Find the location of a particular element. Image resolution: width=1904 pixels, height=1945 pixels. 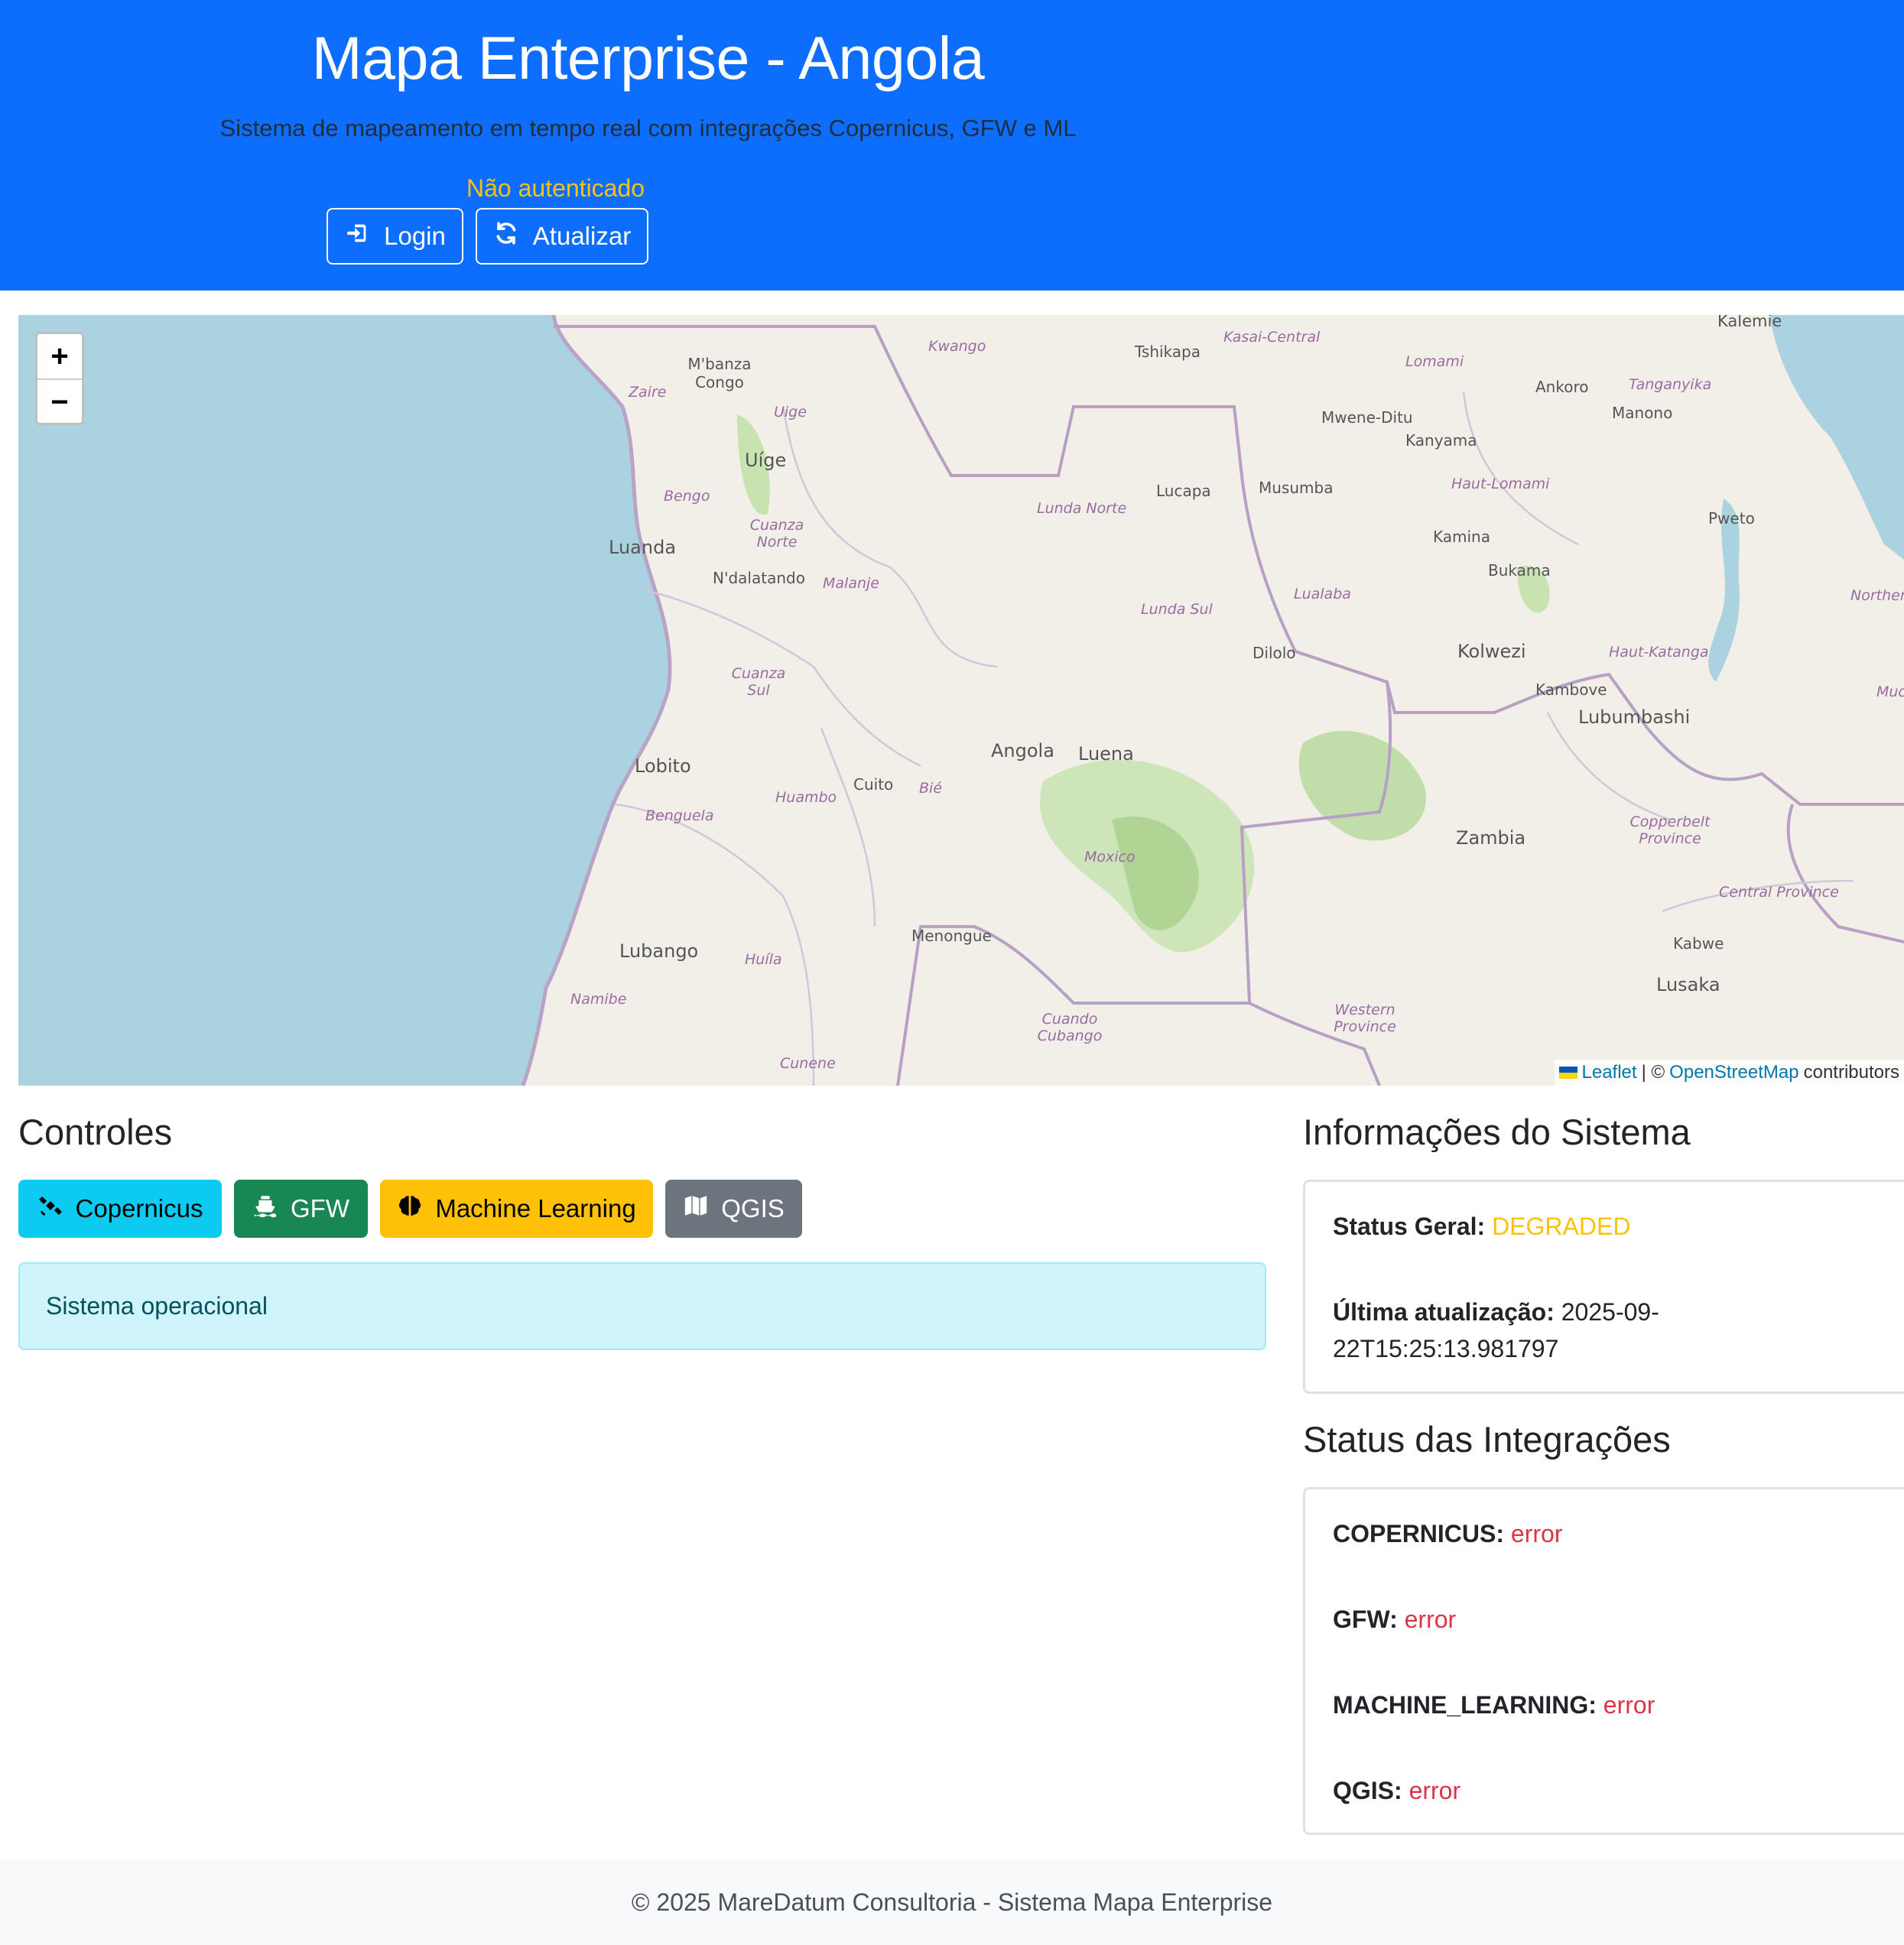

map-place-label: Bukama is located at coordinates (1519, 570).